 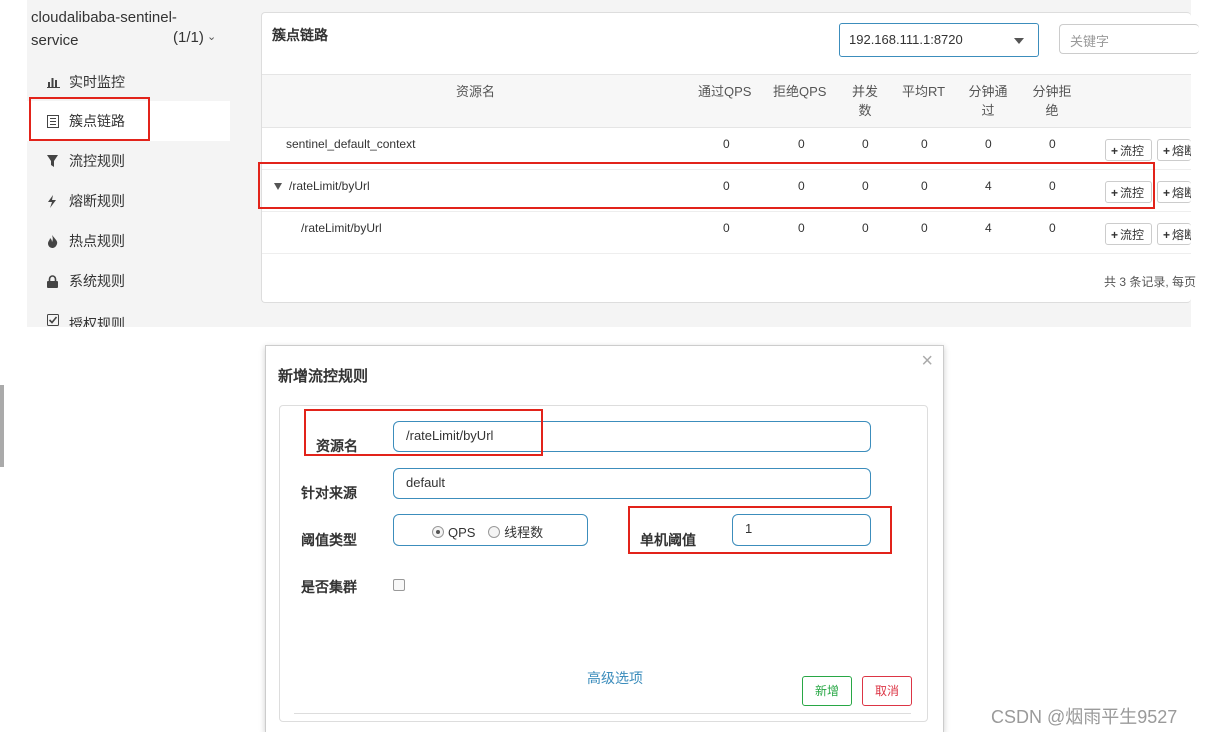 What do you see at coordinates (97, 321) in the screenshot?
I see `sidebar-item-label: 授权规则` at bounding box center [97, 321].